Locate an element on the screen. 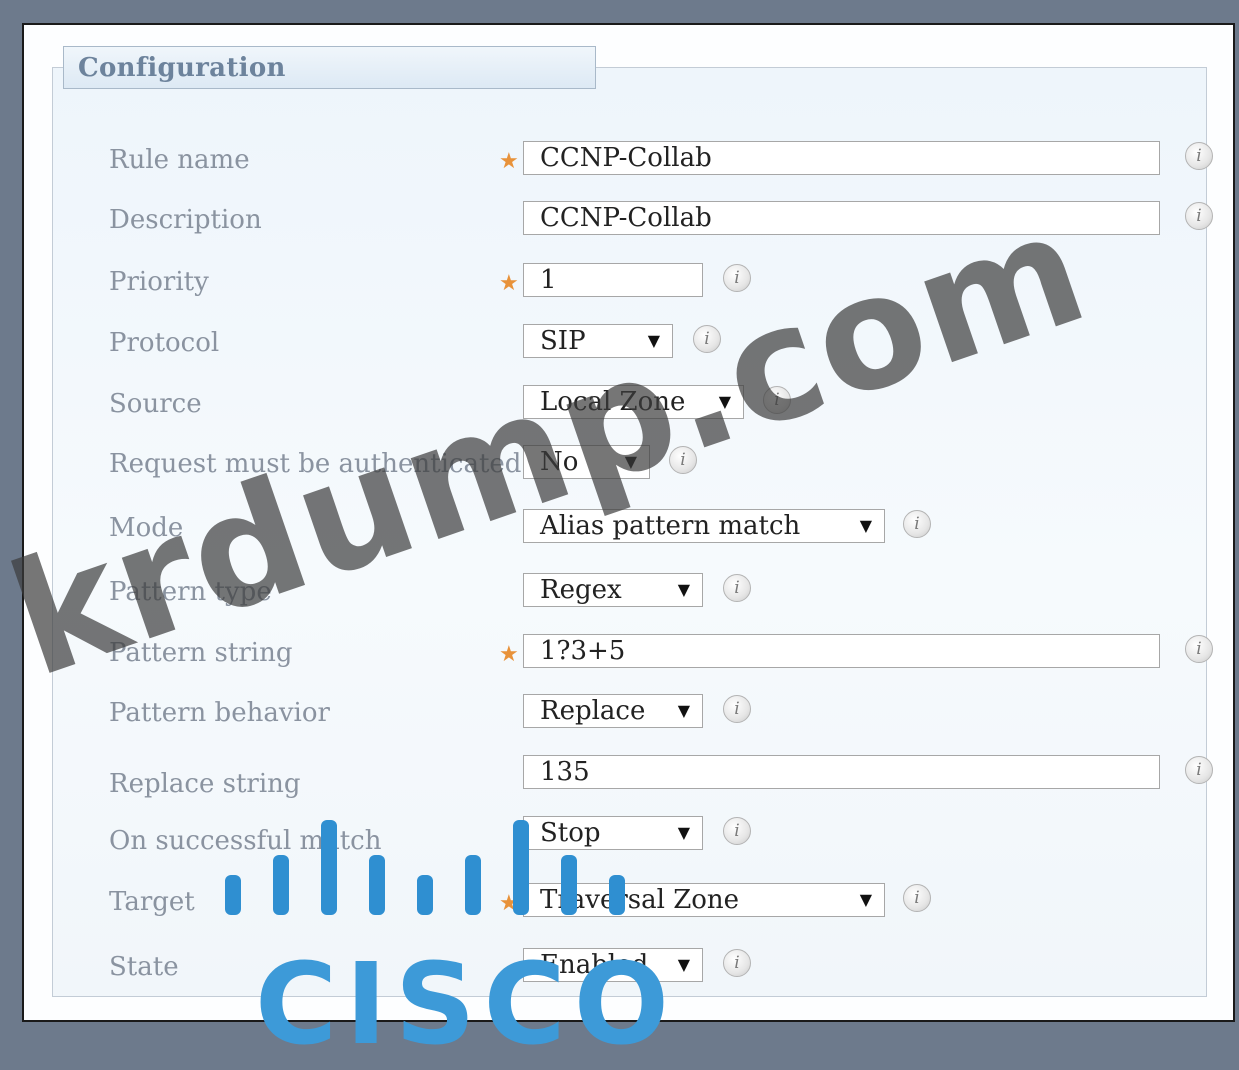 This screenshot has height=1070, width=1239. row-protocol: Protocol SIP ▼ i is located at coordinates (629, 342).